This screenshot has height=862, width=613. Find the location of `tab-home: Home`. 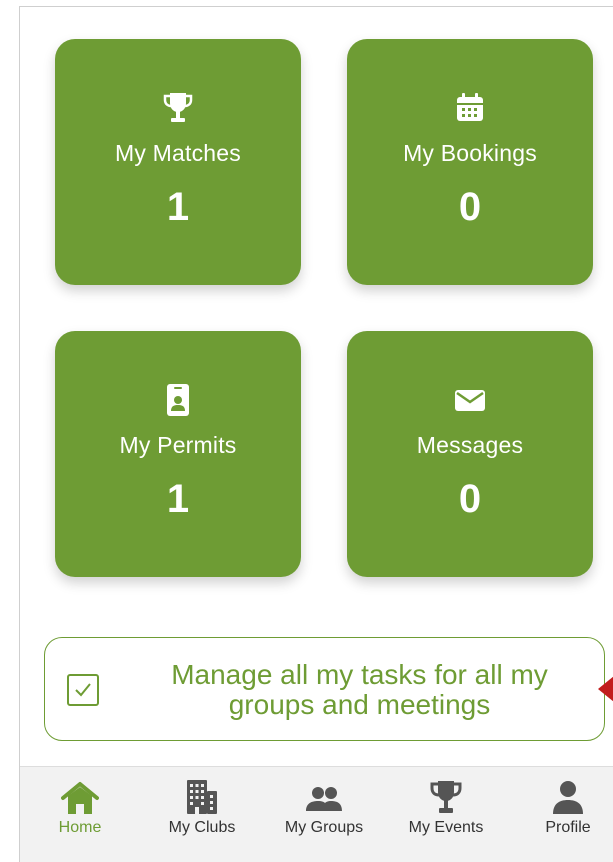

tab-home: Home is located at coordinates (80, 814).